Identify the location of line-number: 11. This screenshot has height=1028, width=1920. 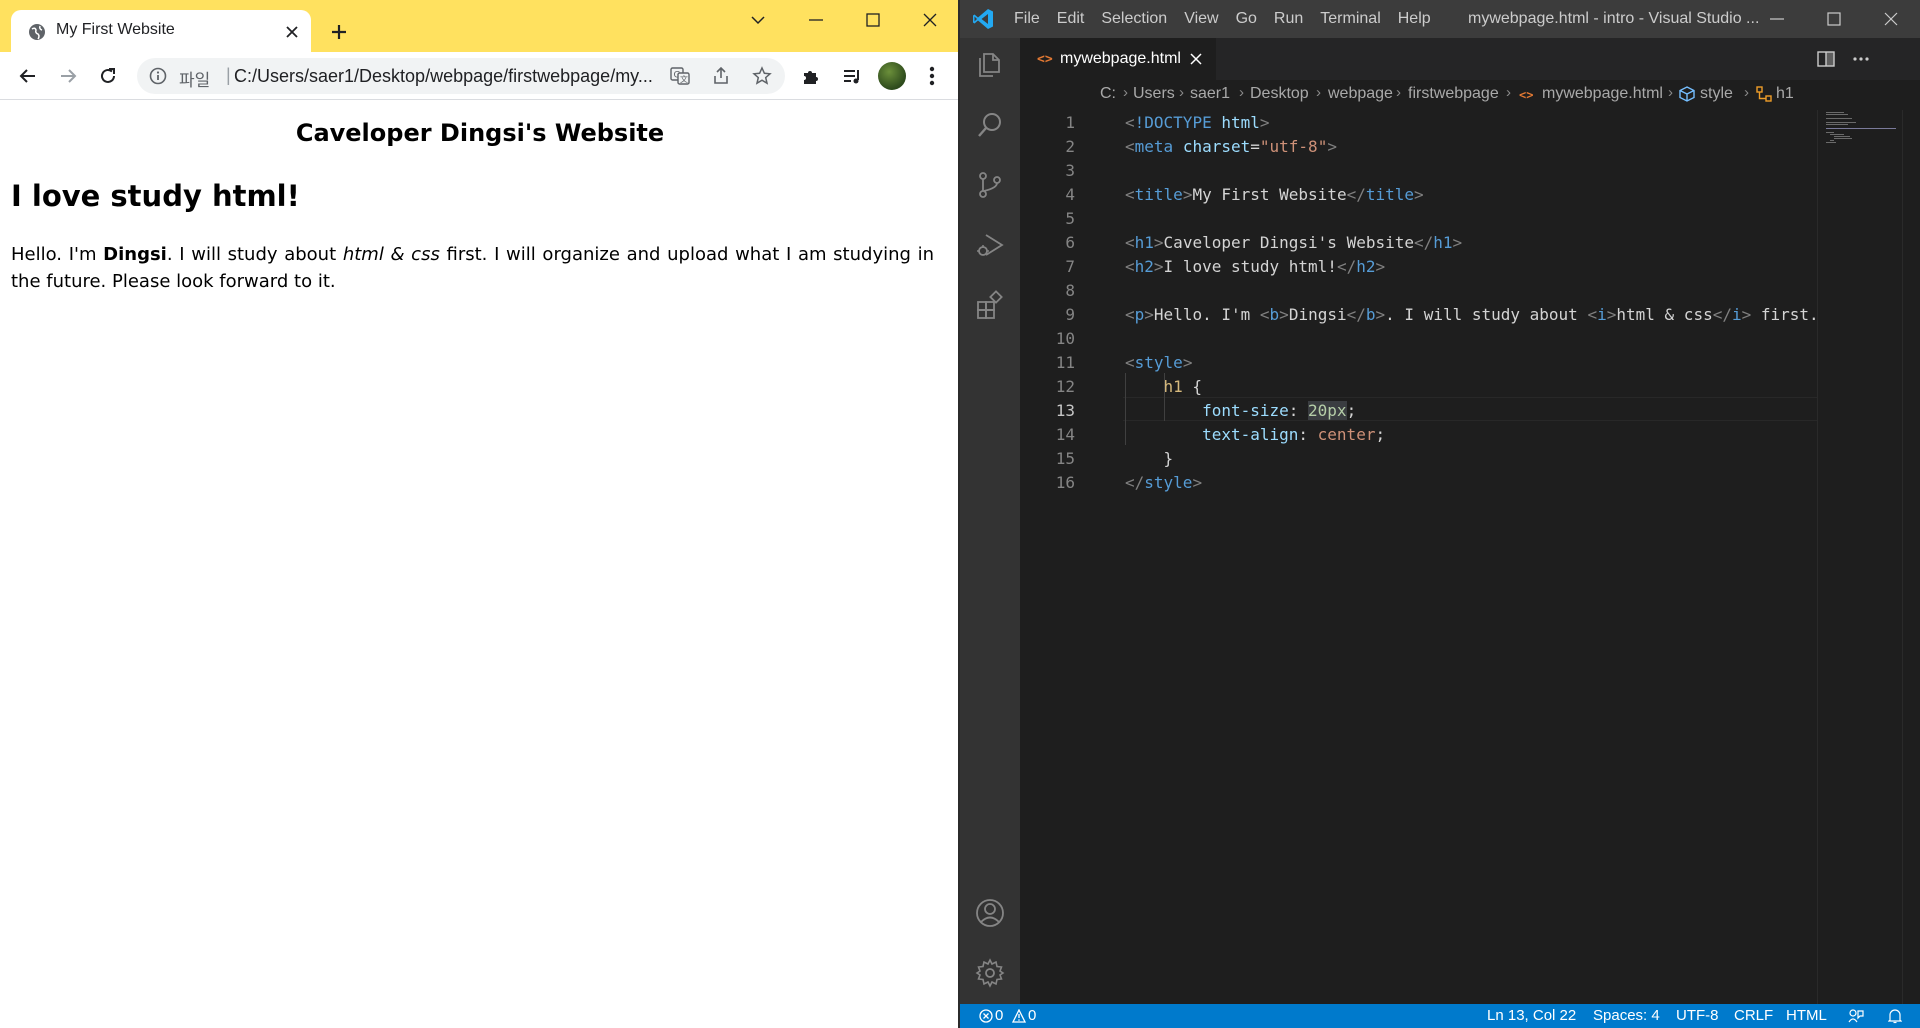
(1065, 362).